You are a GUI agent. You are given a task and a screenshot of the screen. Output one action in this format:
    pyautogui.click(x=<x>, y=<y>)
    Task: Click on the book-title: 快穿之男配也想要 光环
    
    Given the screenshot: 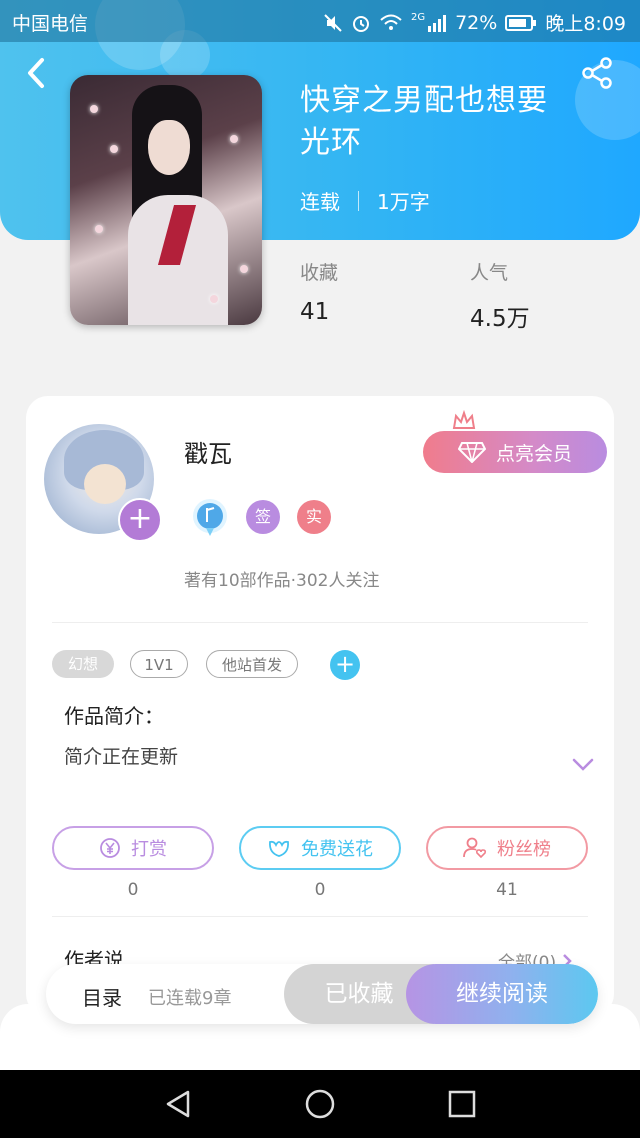 What is the action you would take?
    pyautogui.click(x=450, y=122)
    